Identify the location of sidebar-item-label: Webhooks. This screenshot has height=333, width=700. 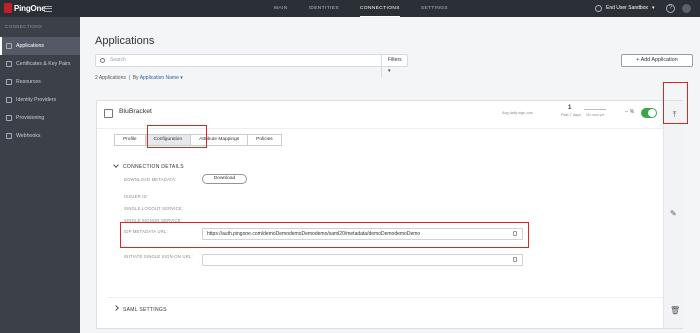
(28, 136).